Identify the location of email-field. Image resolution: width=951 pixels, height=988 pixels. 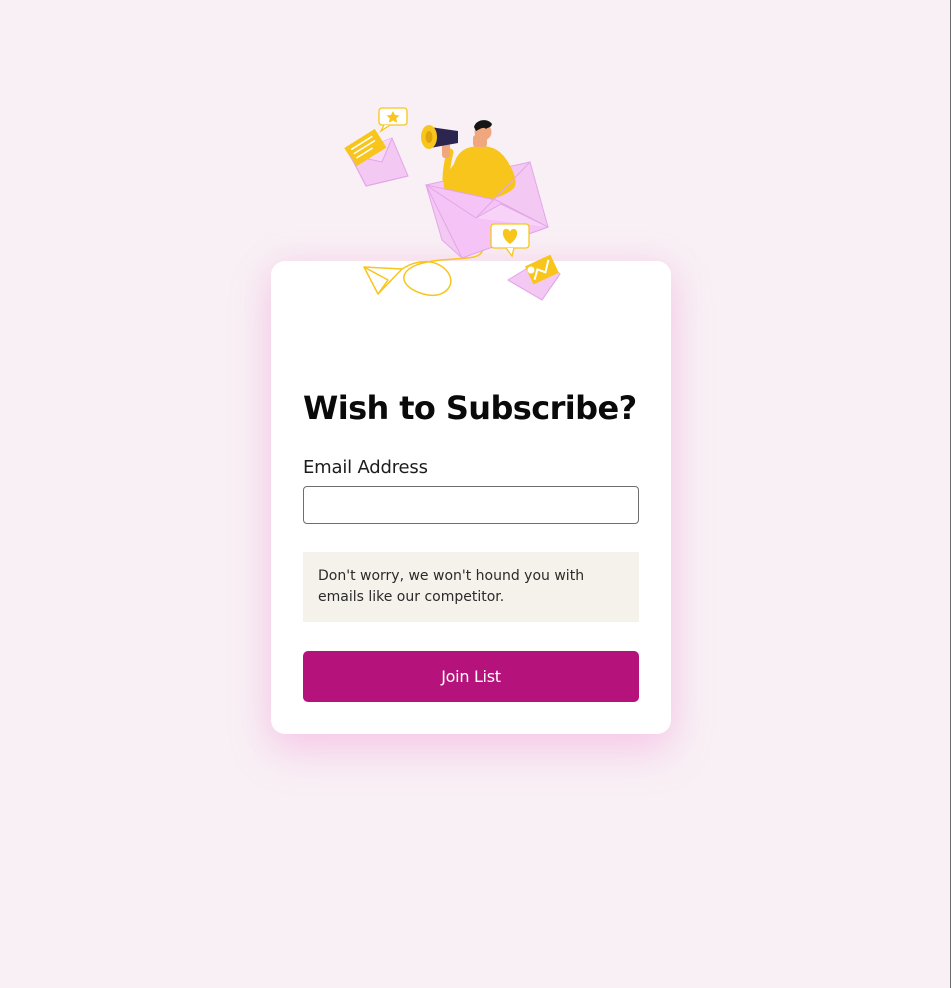
(471, 505).